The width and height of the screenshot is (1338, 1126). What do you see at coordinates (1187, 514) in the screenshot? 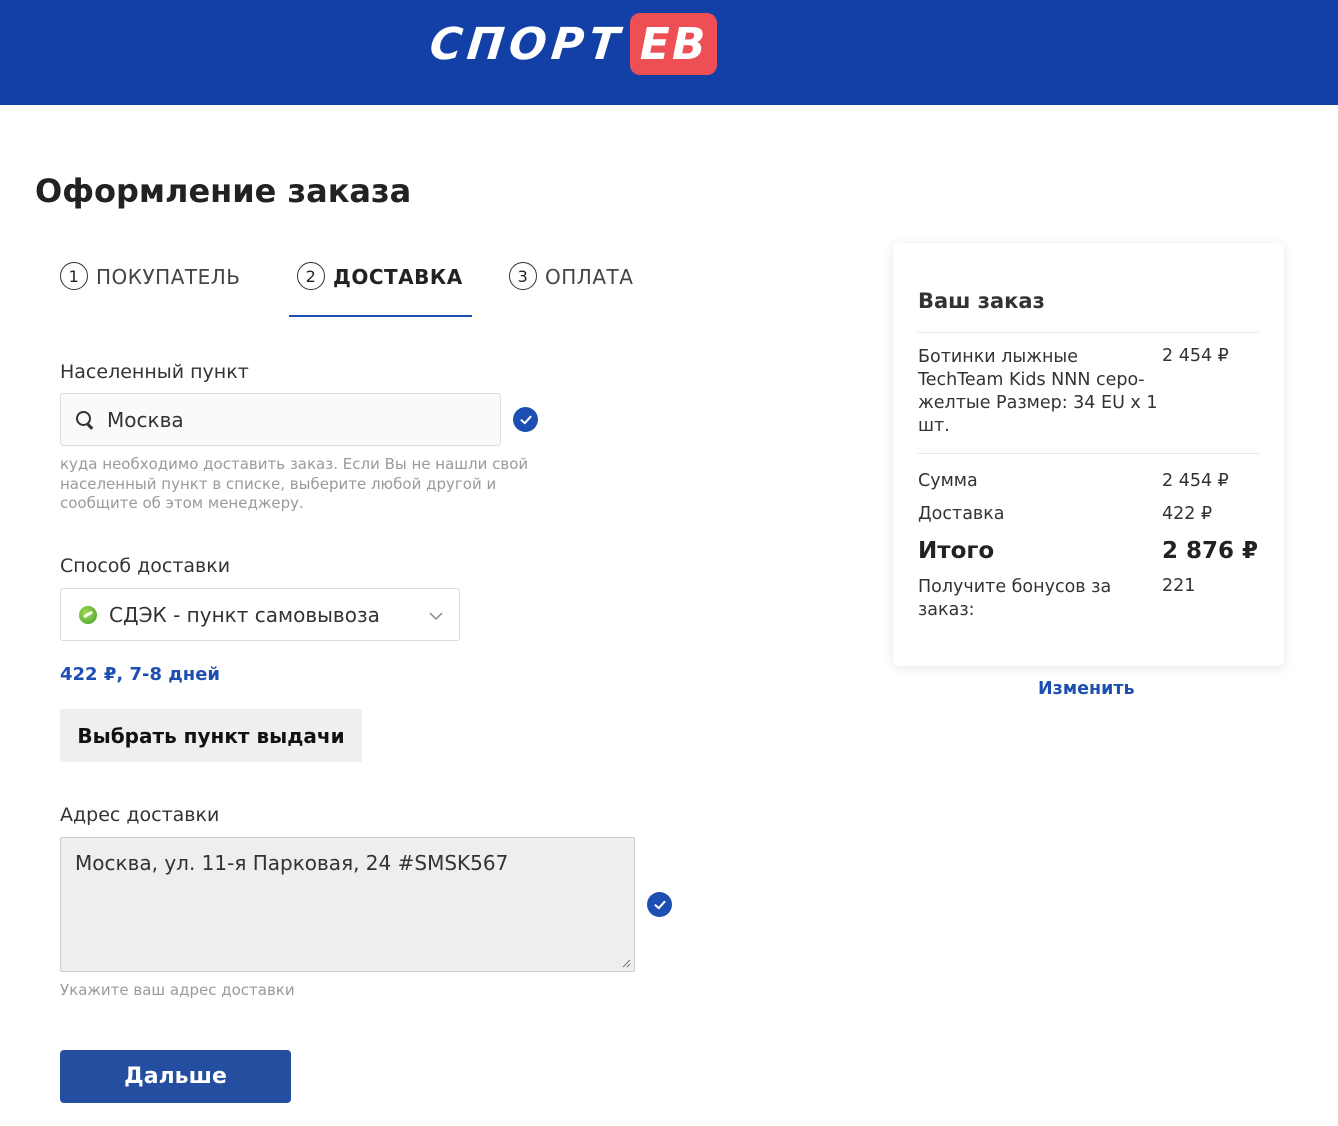
I see `delivery-cost-value: 422 ₽` at bounding box center [1187, 514].